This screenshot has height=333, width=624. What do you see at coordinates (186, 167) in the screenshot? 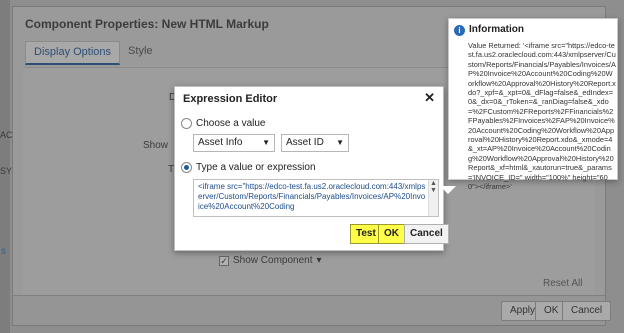
I see `type-value-radio` at bounding box center [186, 167].